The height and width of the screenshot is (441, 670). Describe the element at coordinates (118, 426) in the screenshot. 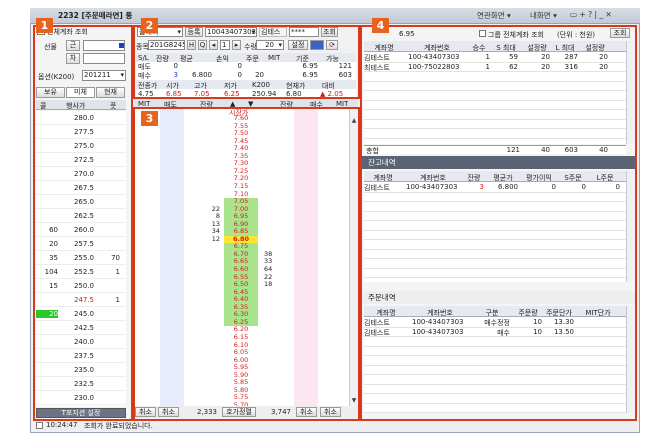

I see `status-message: 조회가 완료되었습니다.` at that location.